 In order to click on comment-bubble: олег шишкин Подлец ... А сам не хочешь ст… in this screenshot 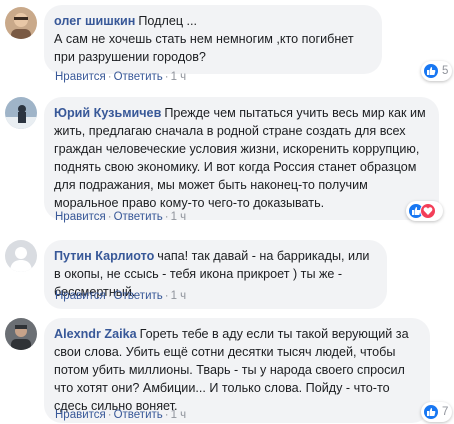, I will do `click(213, 39)`.